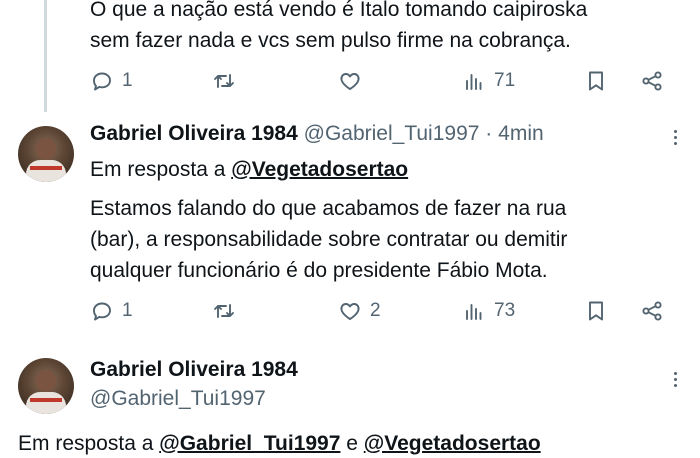 The width and height of the screenshot is (700, 458). What do you see at coordinates (249, 443) in the screenshot?
I see `reply-mention-1: @Gabriel_Tui1997` at bounding box center [249, 443].